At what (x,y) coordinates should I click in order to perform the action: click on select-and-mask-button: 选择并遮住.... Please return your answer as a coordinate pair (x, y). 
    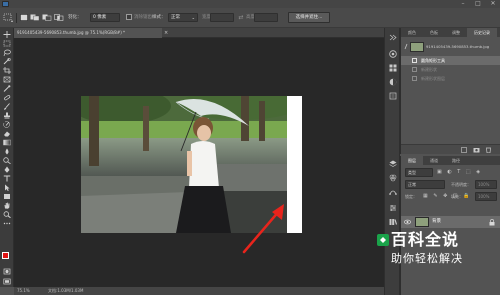
    Looking at the image, I should click on (309, 17).